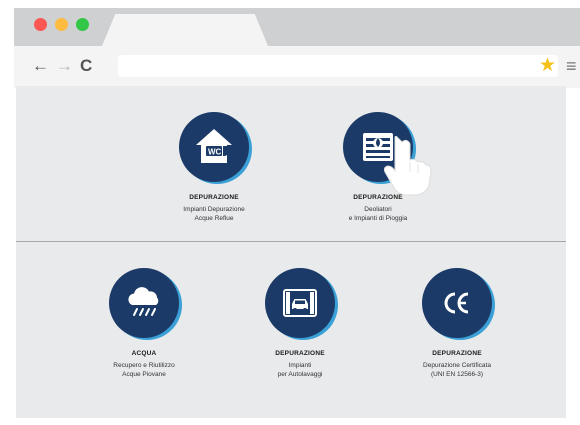  I want to click on browser-menu-icon: ≡, so click(571, 66).